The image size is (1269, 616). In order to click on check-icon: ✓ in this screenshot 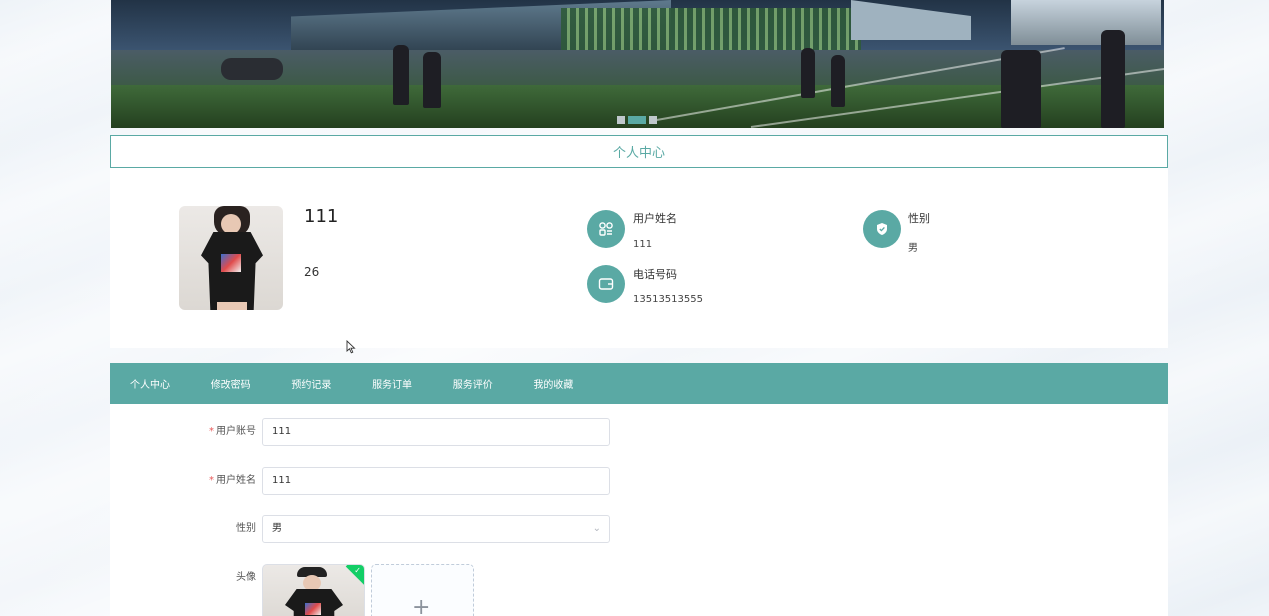, I will do `click(357, 570)`.